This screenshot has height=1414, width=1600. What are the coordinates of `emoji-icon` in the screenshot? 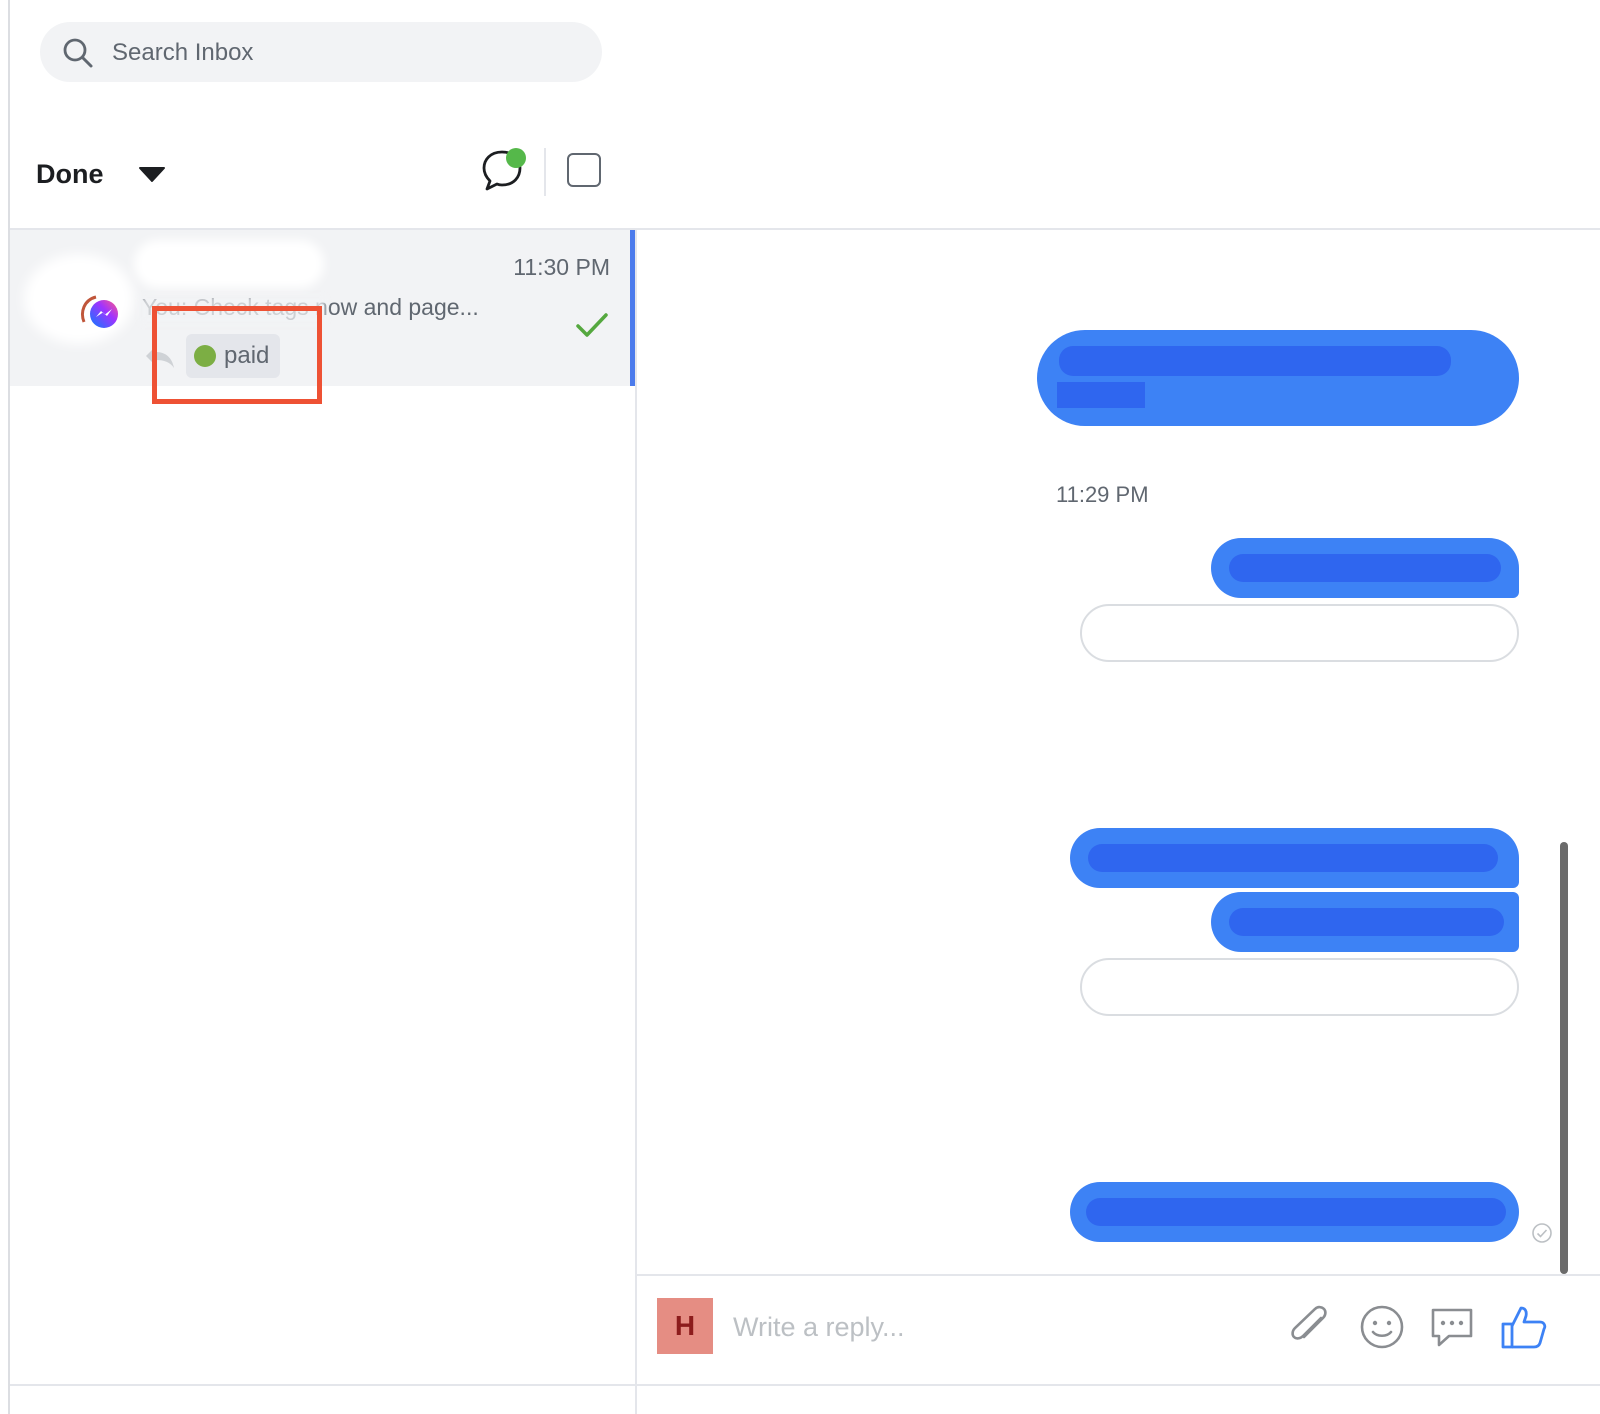 It's located at (1382, 1327).